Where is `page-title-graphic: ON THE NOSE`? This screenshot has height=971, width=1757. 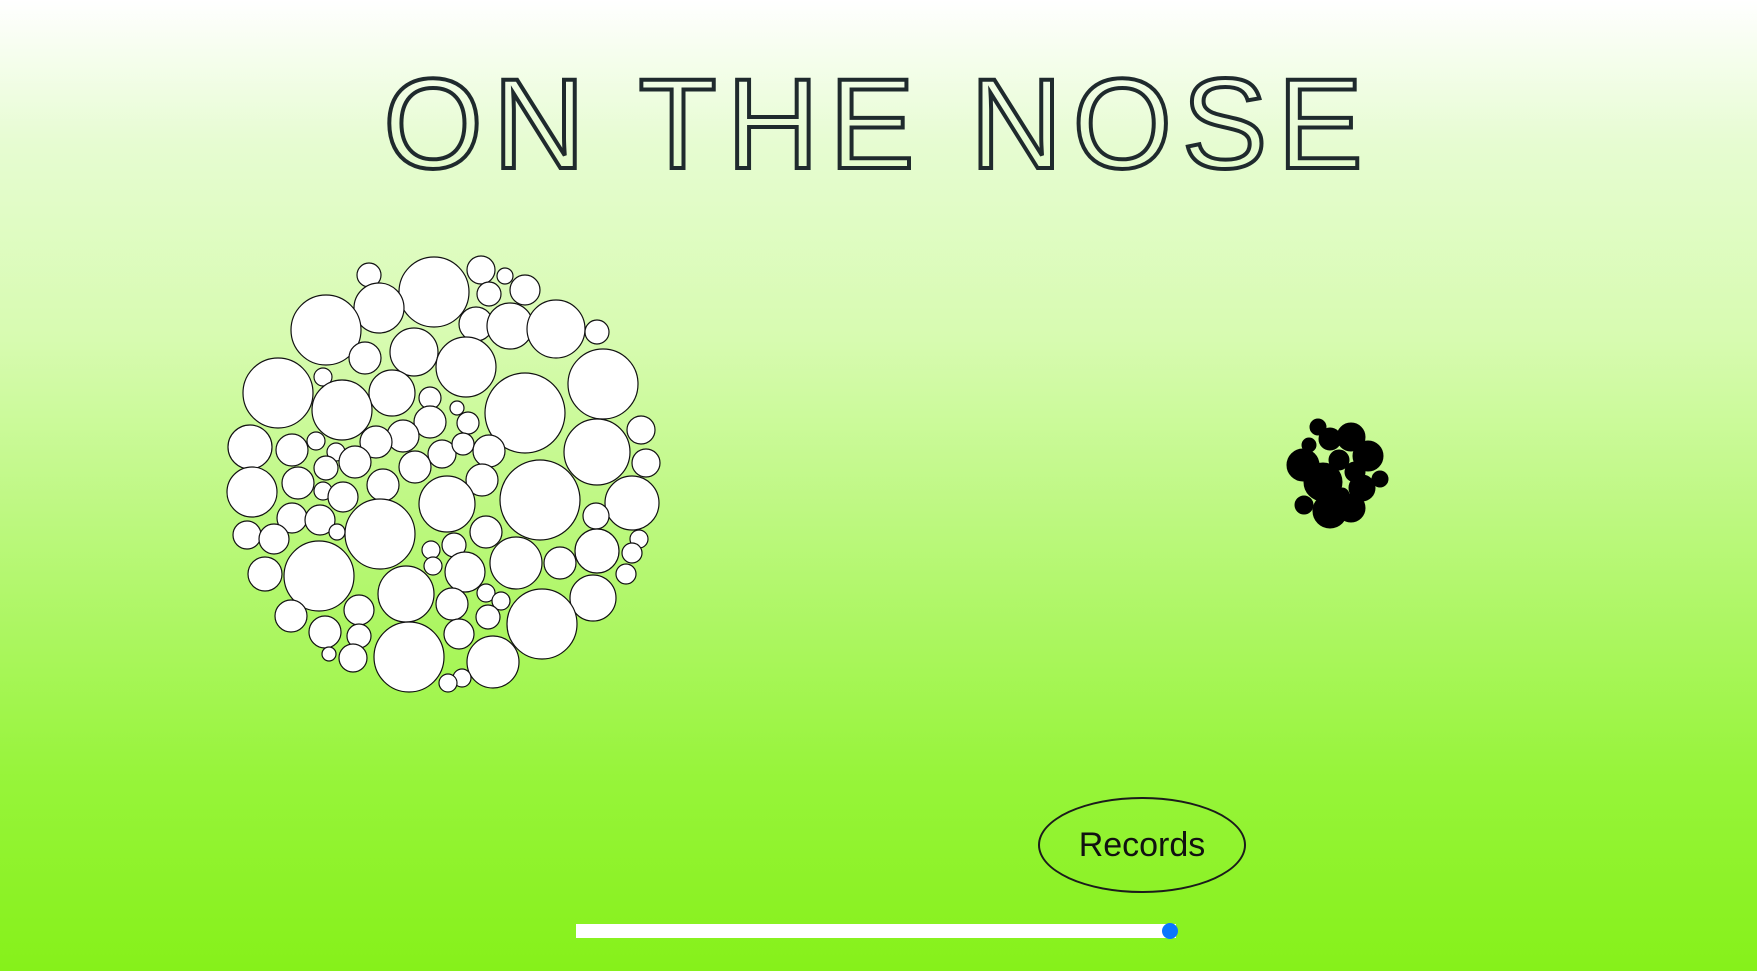
page-title-graphic: ON THE NOSE is located at coordinates (877, 120).